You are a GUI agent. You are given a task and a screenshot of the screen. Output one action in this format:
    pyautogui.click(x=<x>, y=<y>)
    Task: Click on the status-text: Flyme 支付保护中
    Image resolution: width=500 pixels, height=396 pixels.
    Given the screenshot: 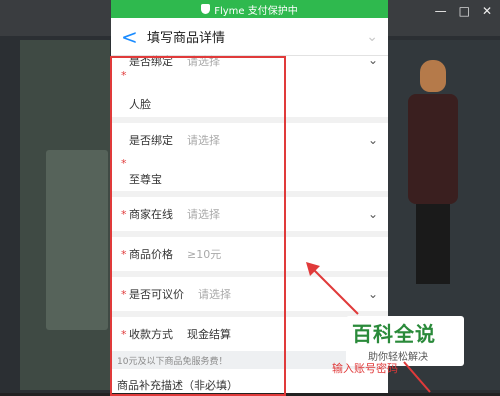 What is the action you would take?
    pyautogui.click(x=256, y=11)
    